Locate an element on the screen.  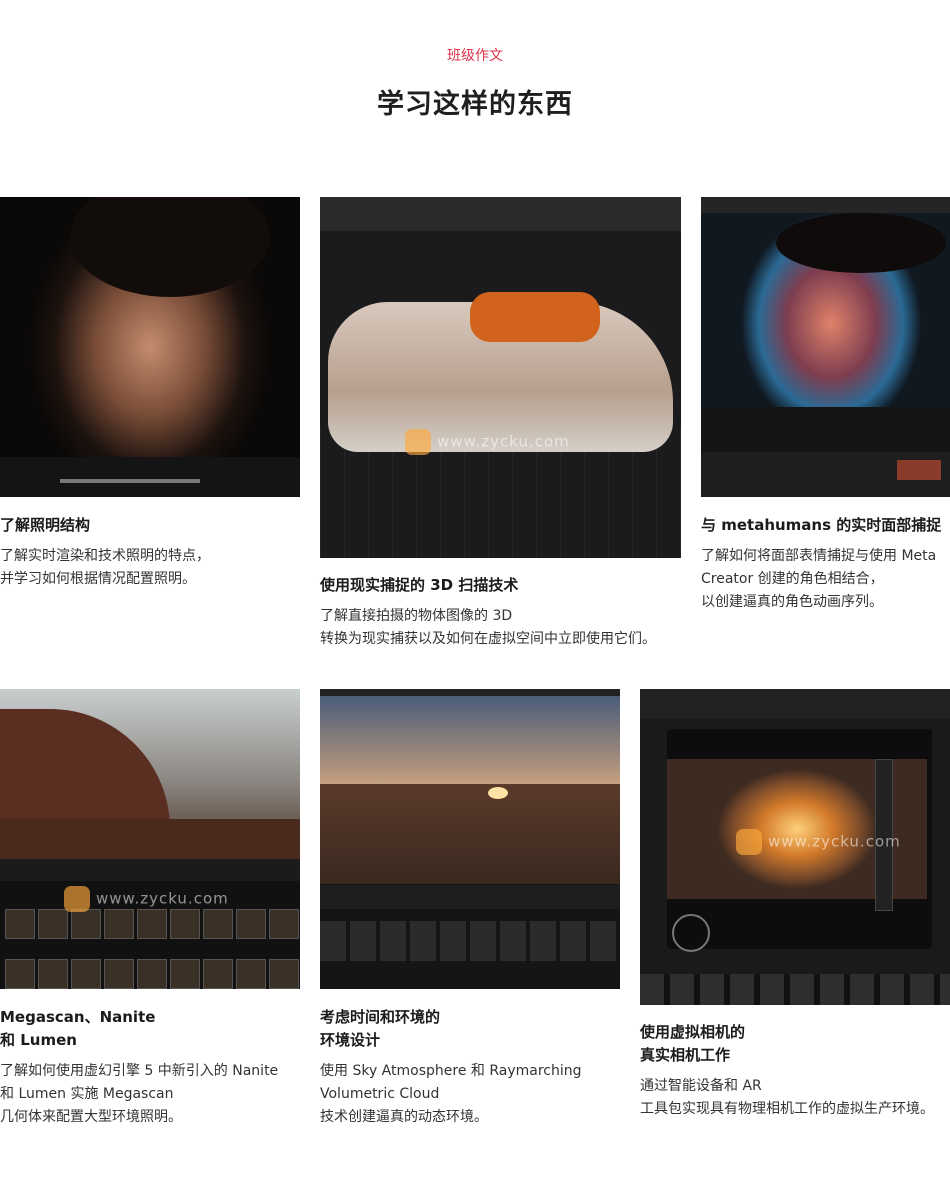
card-metahumans-title: 与 metahumans 的实时面部捕捉 is located at coordinates (821, 525).